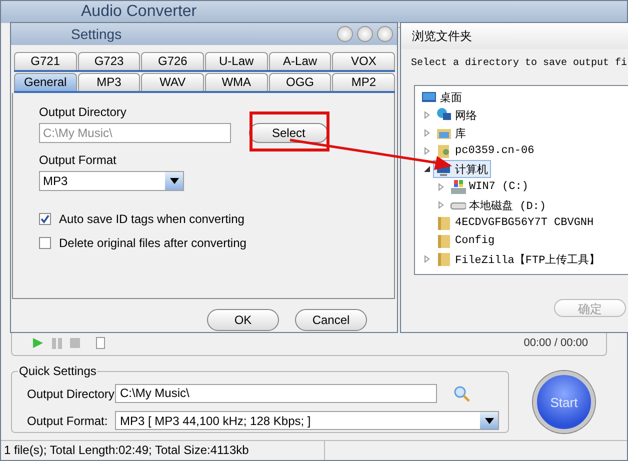 The height and width of the screenshot is (461, 628). Describe the element at coordinates (485, 151) in the screenshot. I see `folder-tree-item: pc0359.cn-06` at that location.